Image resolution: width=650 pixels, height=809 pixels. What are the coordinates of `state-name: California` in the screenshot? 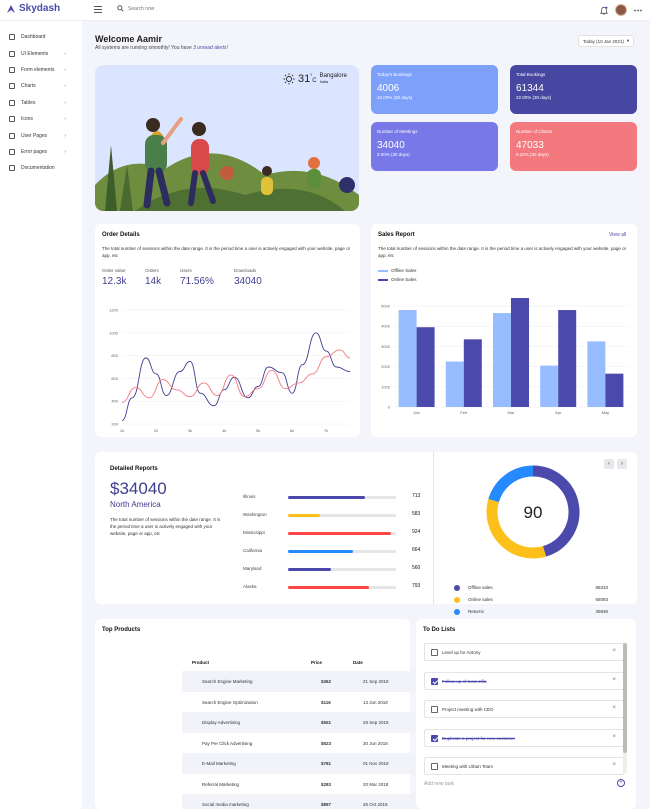 It's located at (253, 550).